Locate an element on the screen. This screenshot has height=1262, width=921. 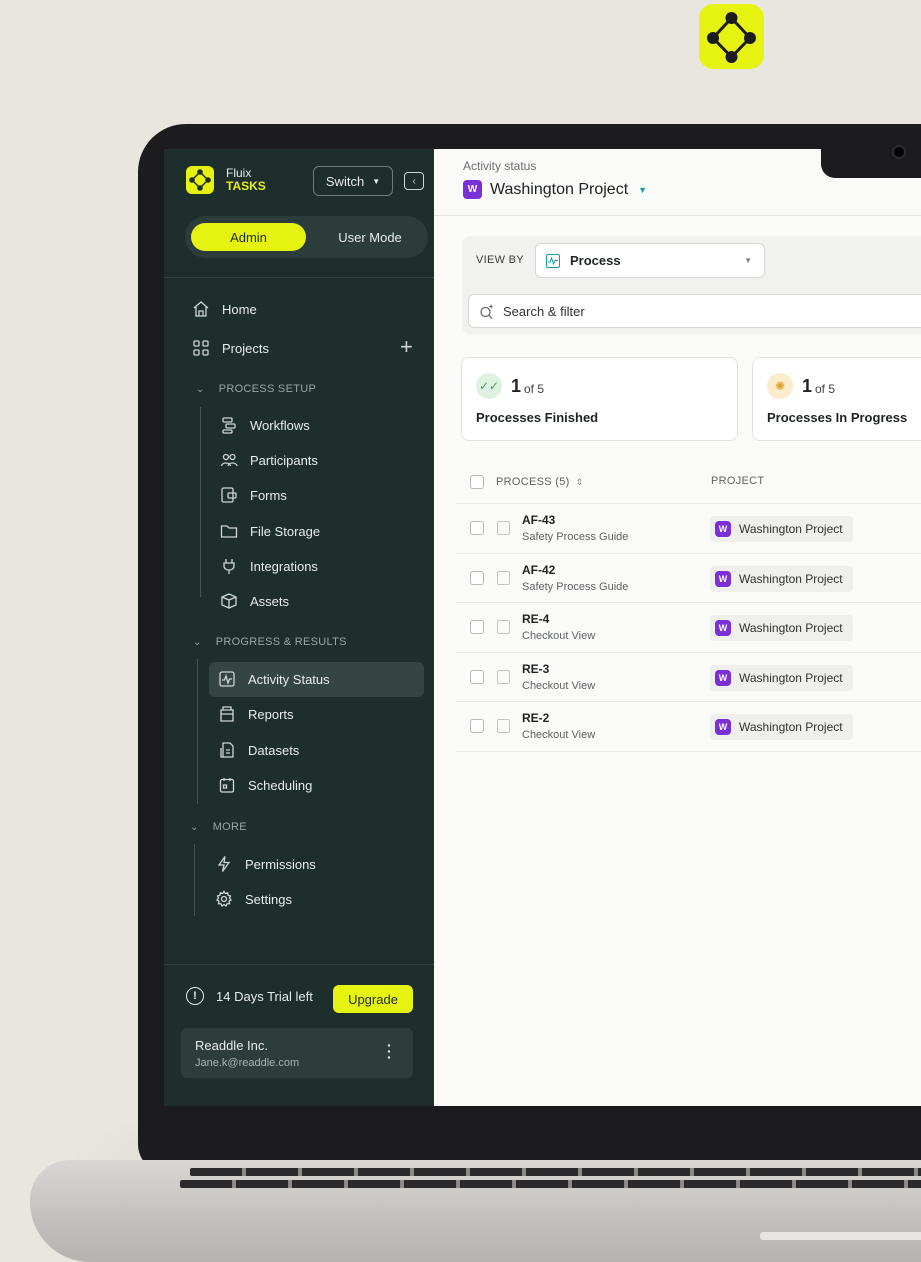
brand-product: TASKS is located at coordinates (246, 186).